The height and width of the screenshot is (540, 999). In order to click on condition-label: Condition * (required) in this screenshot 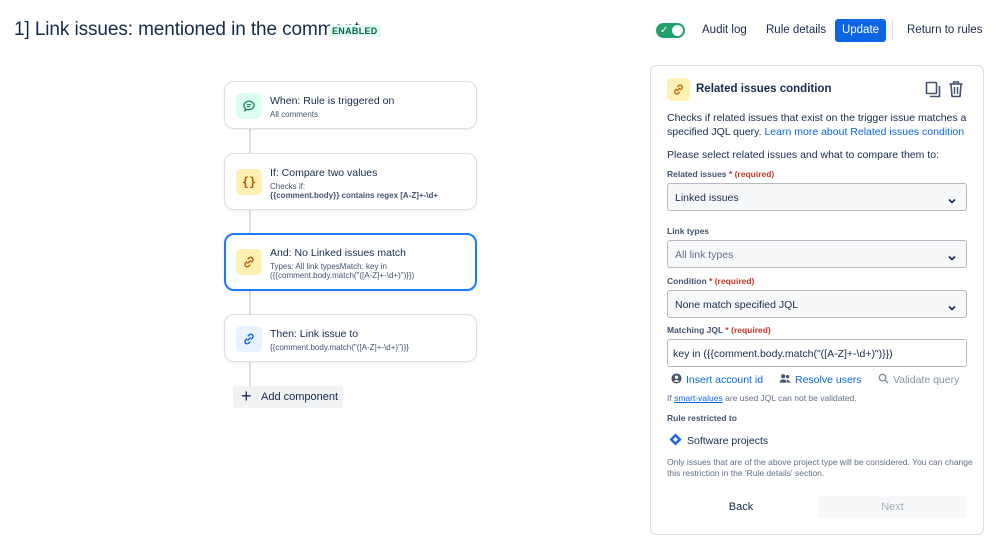, I will do `click(710, 281)`.